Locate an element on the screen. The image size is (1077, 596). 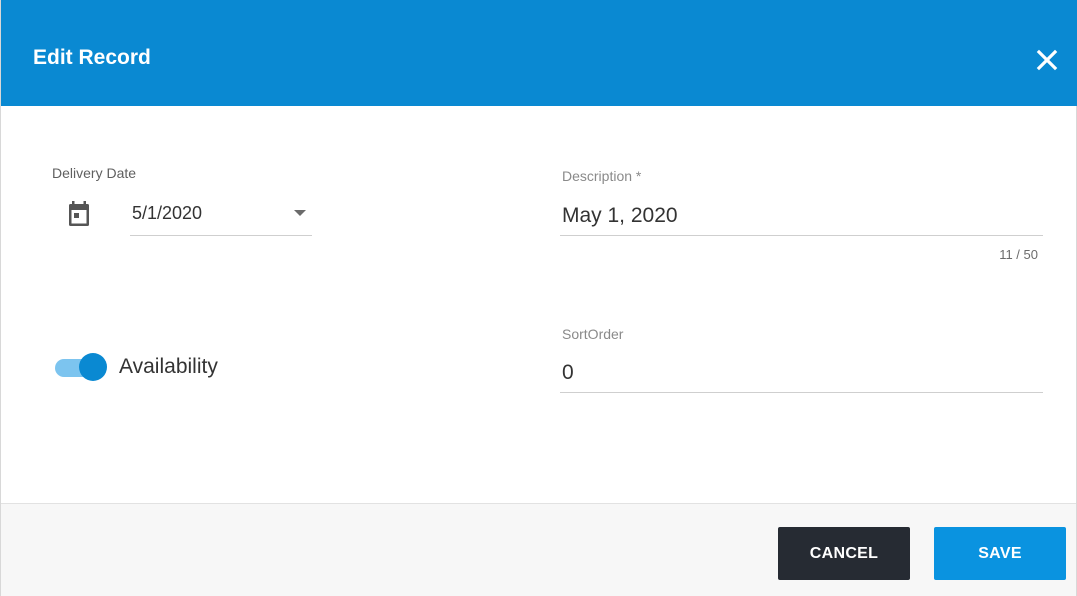
save-button: SAVE is located at coordinates (1000, 553).